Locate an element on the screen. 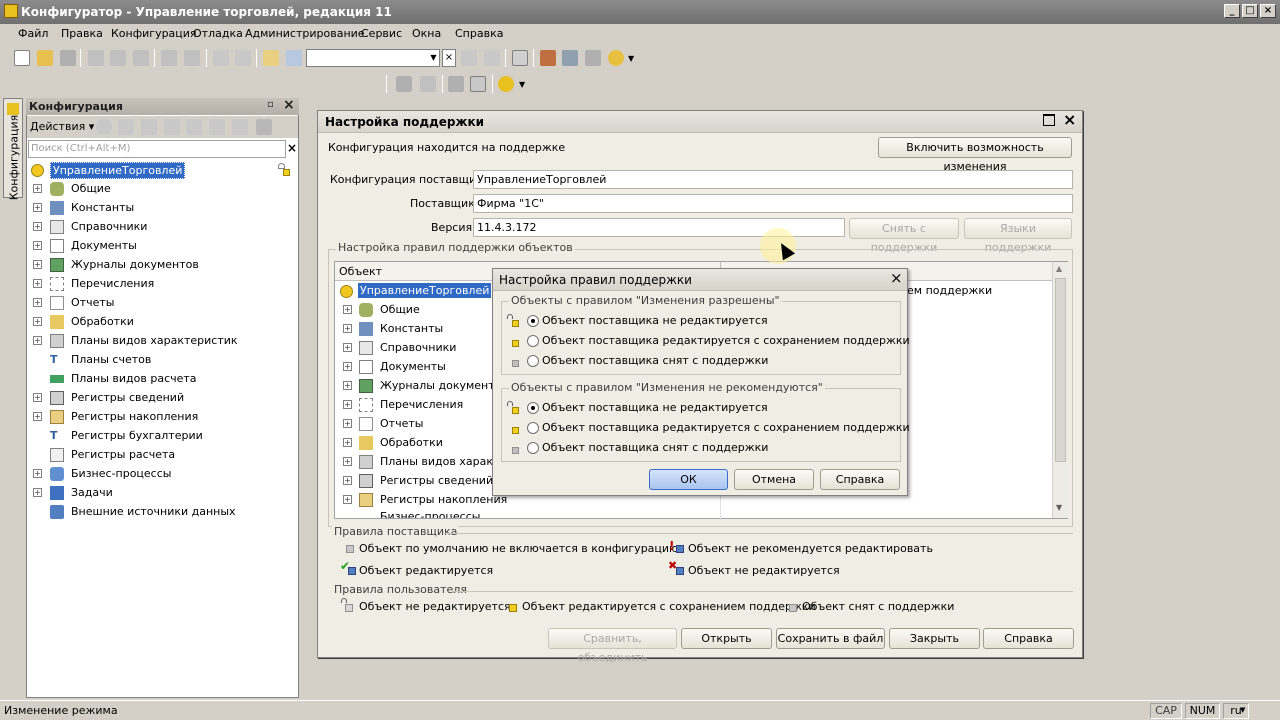 The image size is (1280, 720). new-file-icon is located at coordinates (22, 58).